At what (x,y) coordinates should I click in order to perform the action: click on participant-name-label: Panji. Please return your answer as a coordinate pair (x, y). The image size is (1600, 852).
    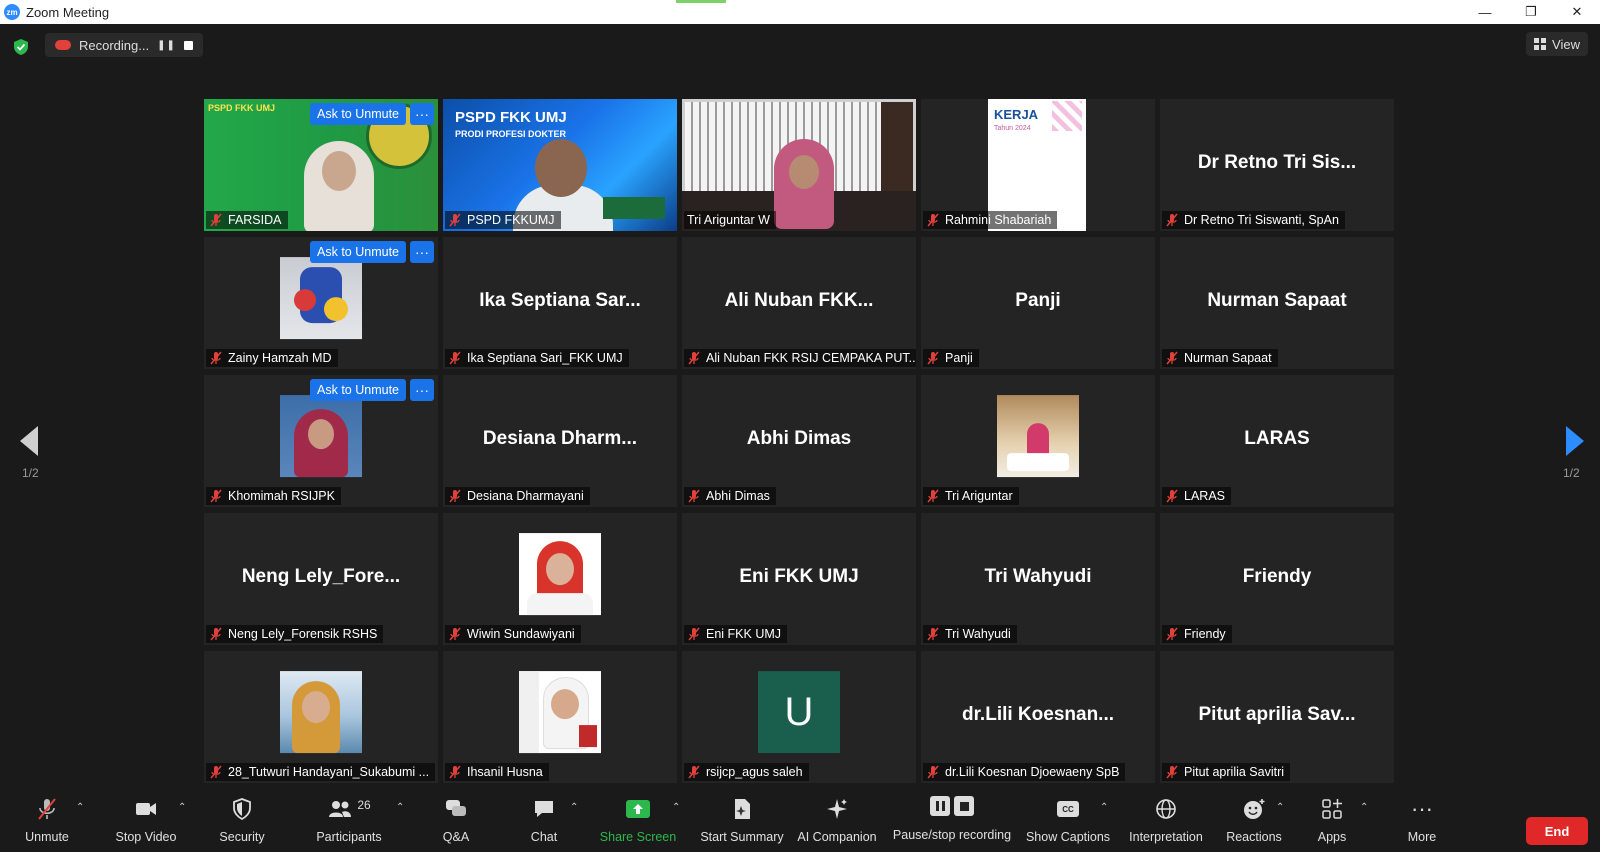
    Looking at the image, I should click on (951, 358).